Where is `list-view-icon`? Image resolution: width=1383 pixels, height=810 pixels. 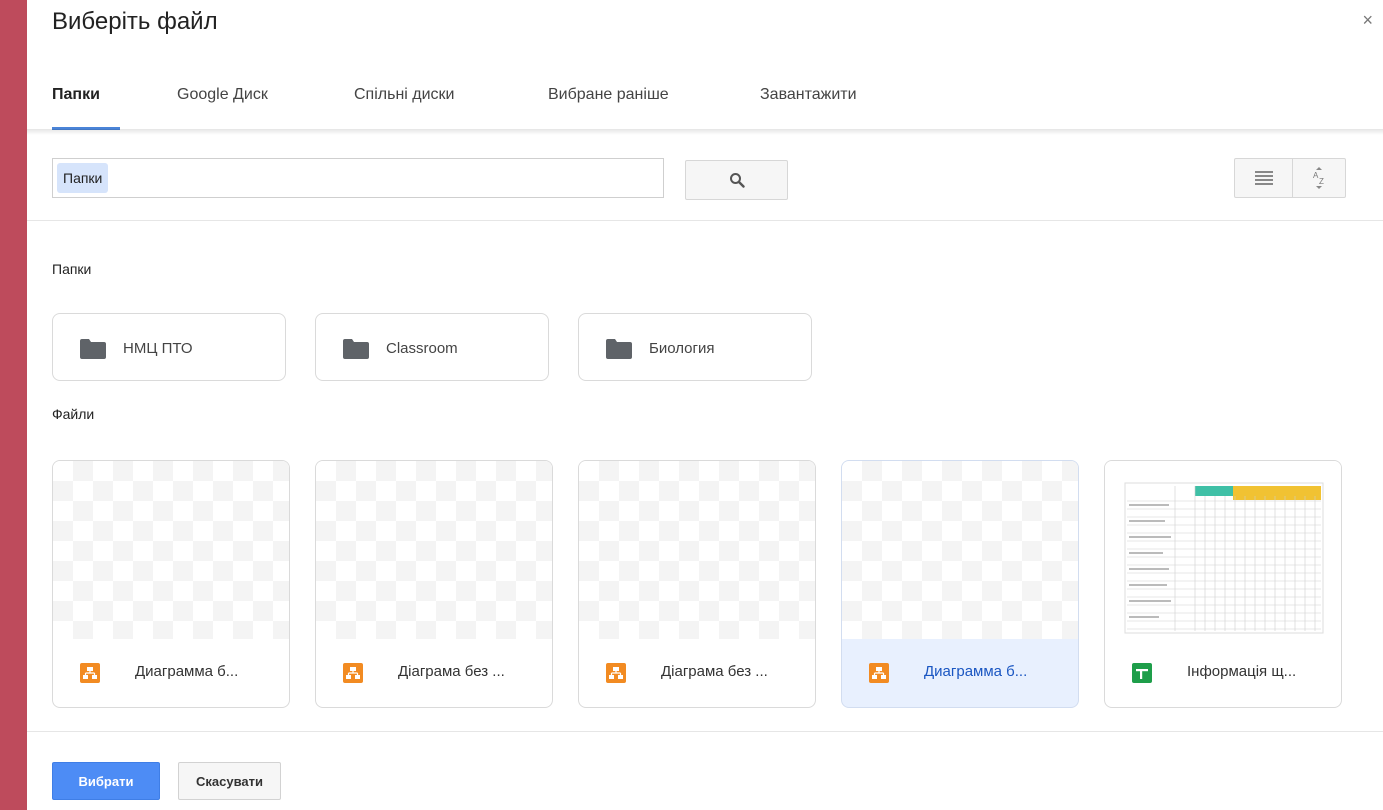
list-view-icon is located at coordinates (1263, 178).